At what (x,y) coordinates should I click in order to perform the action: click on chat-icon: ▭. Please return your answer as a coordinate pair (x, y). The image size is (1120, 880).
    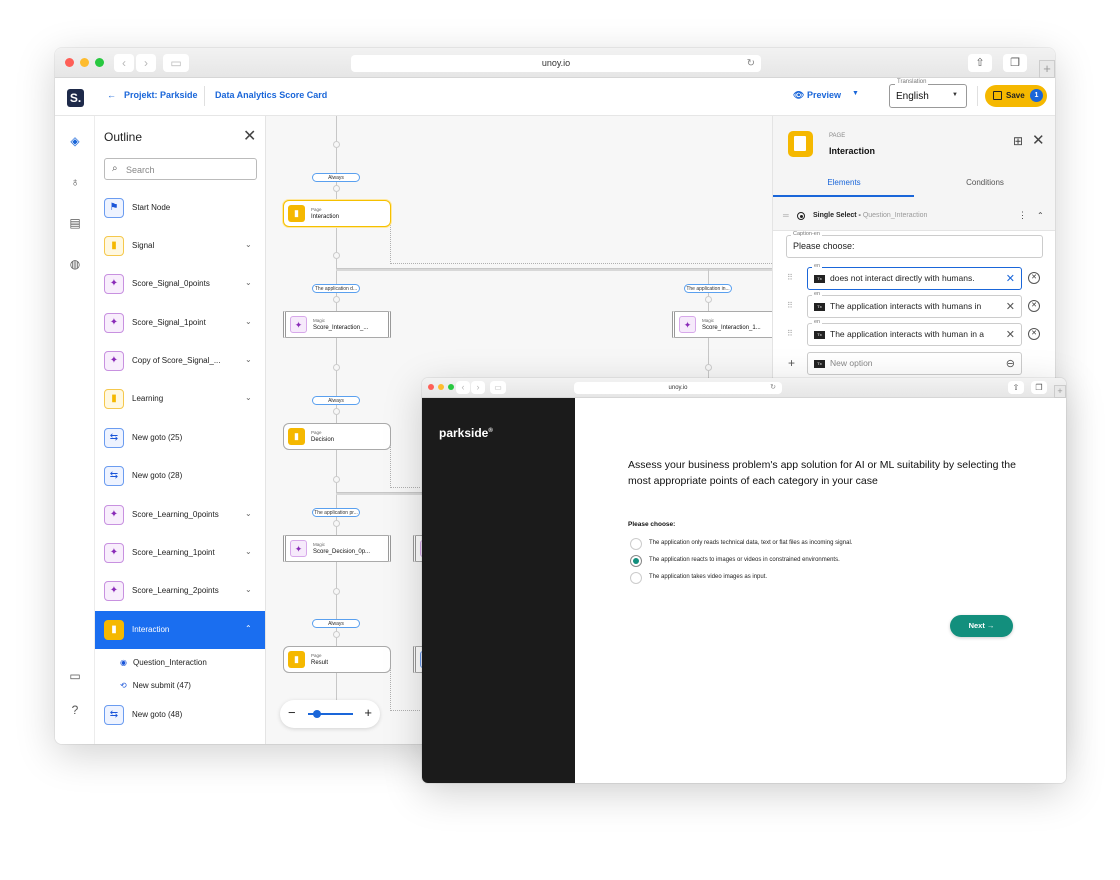
    Looking at the image, I should click on (75, 676).